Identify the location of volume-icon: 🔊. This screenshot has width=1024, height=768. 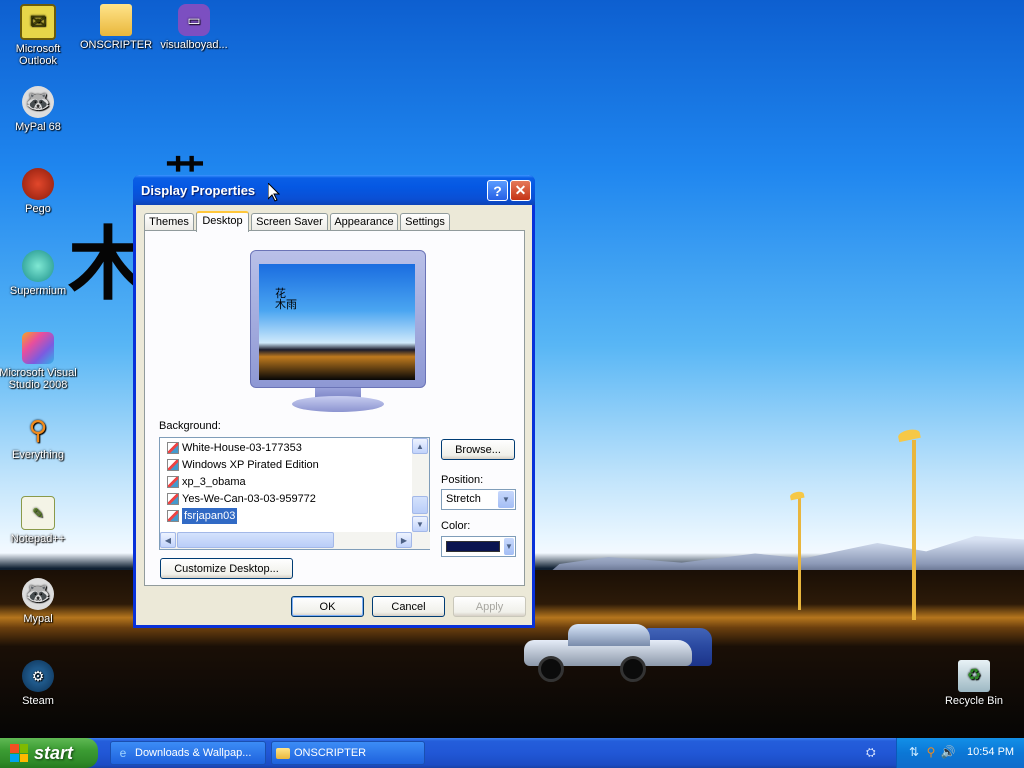
(948, 752).